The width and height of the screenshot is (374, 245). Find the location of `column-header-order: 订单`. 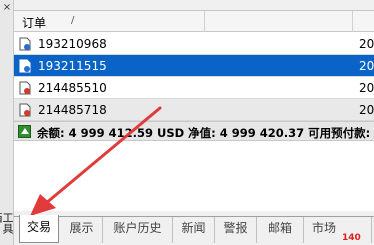

column-header-order: 订单 is located at coordinates (34, 22).